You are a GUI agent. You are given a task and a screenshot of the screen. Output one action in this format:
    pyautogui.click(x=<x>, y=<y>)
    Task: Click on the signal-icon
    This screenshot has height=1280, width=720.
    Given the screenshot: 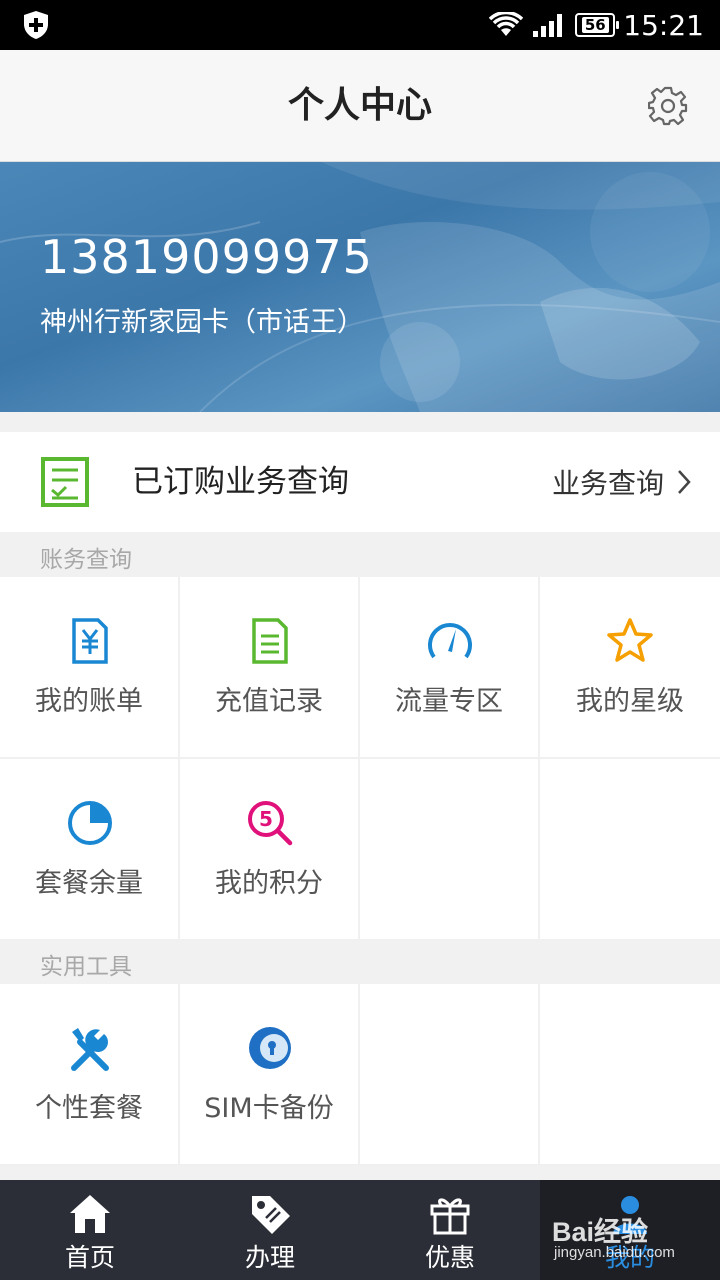 What is the action you would take?
    pyautogui.click(x=548, y=25)
    